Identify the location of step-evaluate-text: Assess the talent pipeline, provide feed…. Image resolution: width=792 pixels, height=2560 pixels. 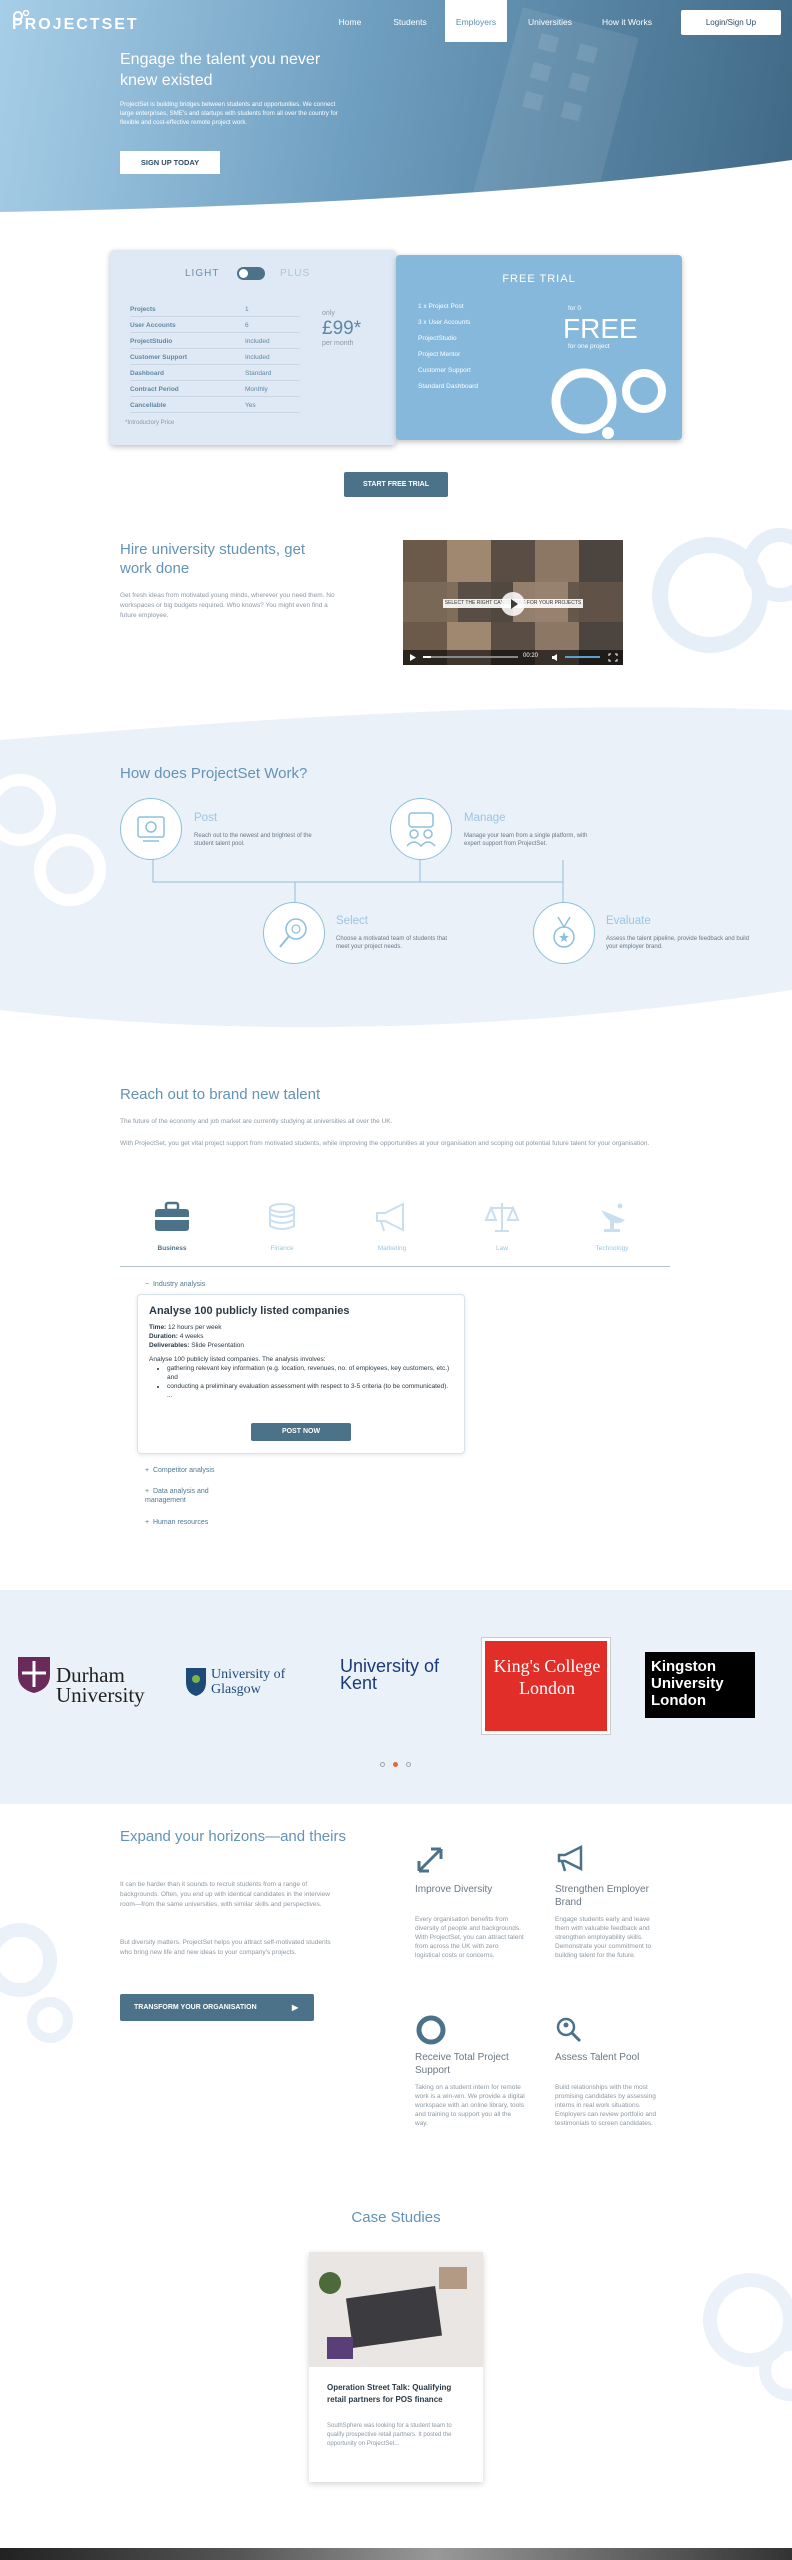
(678, 943).